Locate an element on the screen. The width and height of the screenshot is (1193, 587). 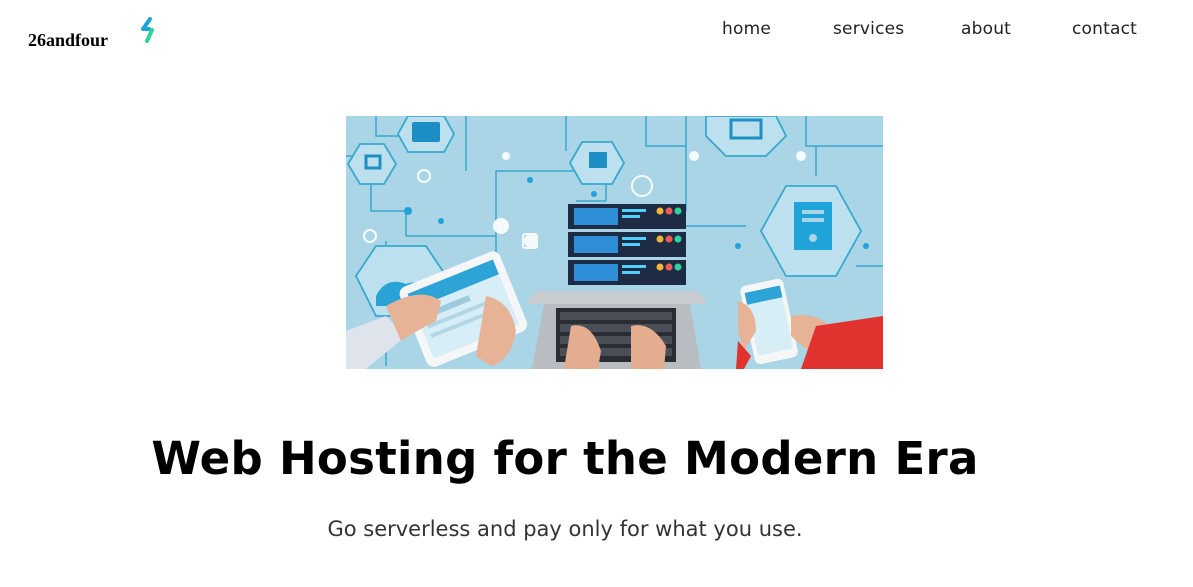
nav-services: services is located at coordinates (868, 29).